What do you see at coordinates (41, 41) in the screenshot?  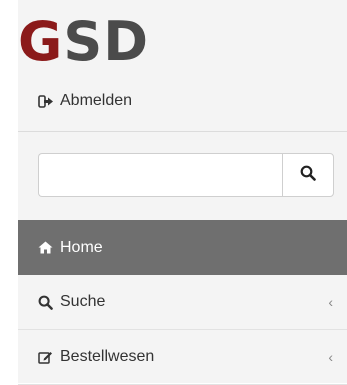 I see `logo-g: G` at bounding box center [41, 41].